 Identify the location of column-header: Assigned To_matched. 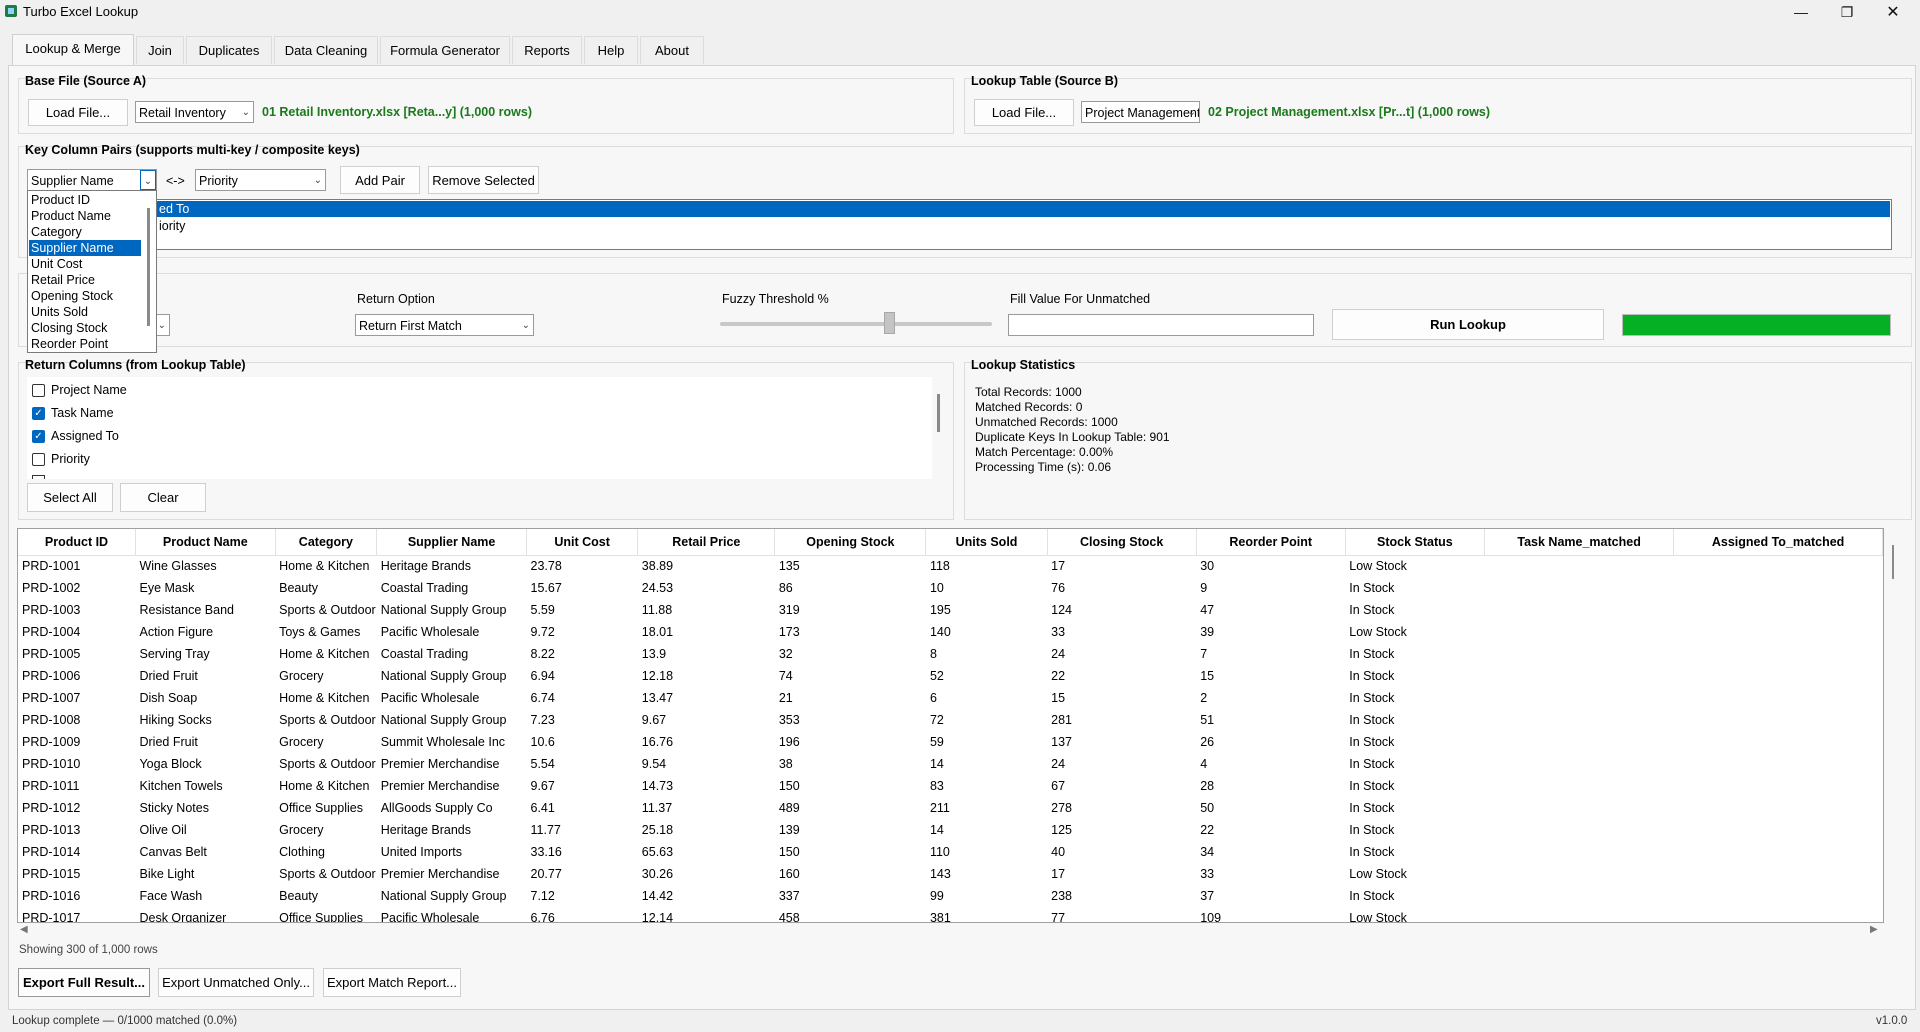
(1778, 542).